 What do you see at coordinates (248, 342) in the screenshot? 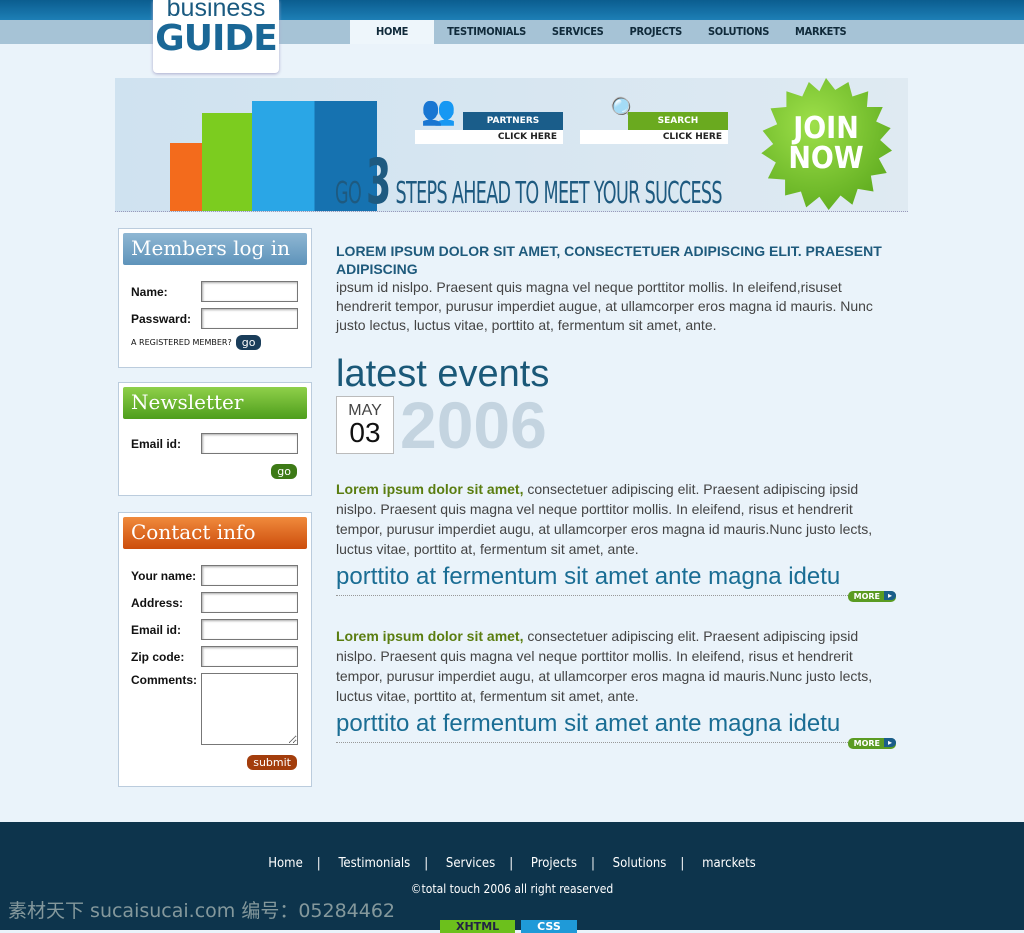
I see `login-go-button: go` at bounding box center [248, 342].